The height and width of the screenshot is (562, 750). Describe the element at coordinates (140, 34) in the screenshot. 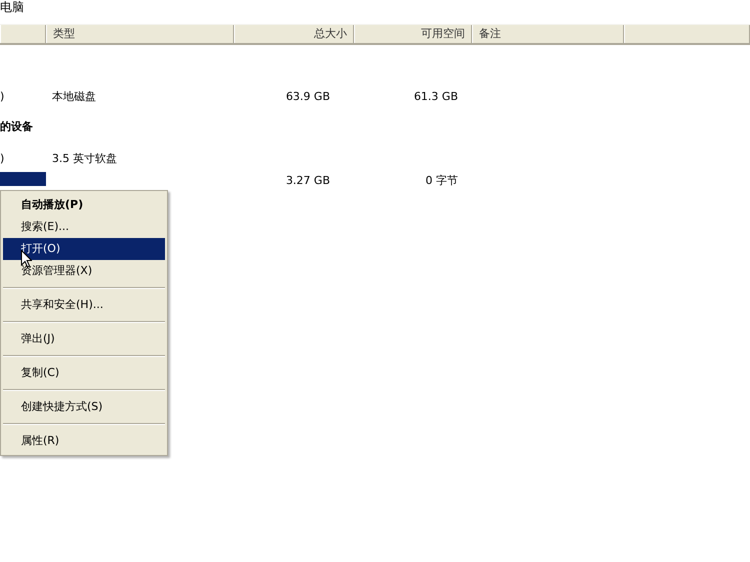

I see `column-header: 类型` at that location.